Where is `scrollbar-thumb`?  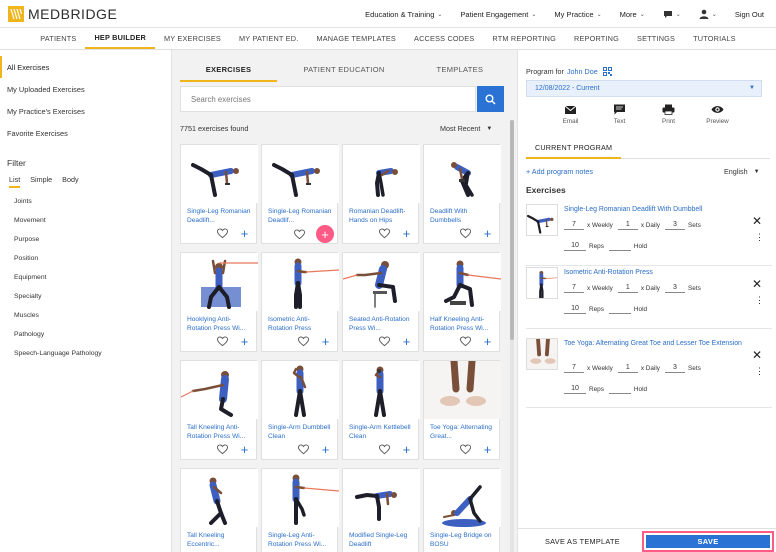 scrollbar-thumb is located at coordinates (512, 230).